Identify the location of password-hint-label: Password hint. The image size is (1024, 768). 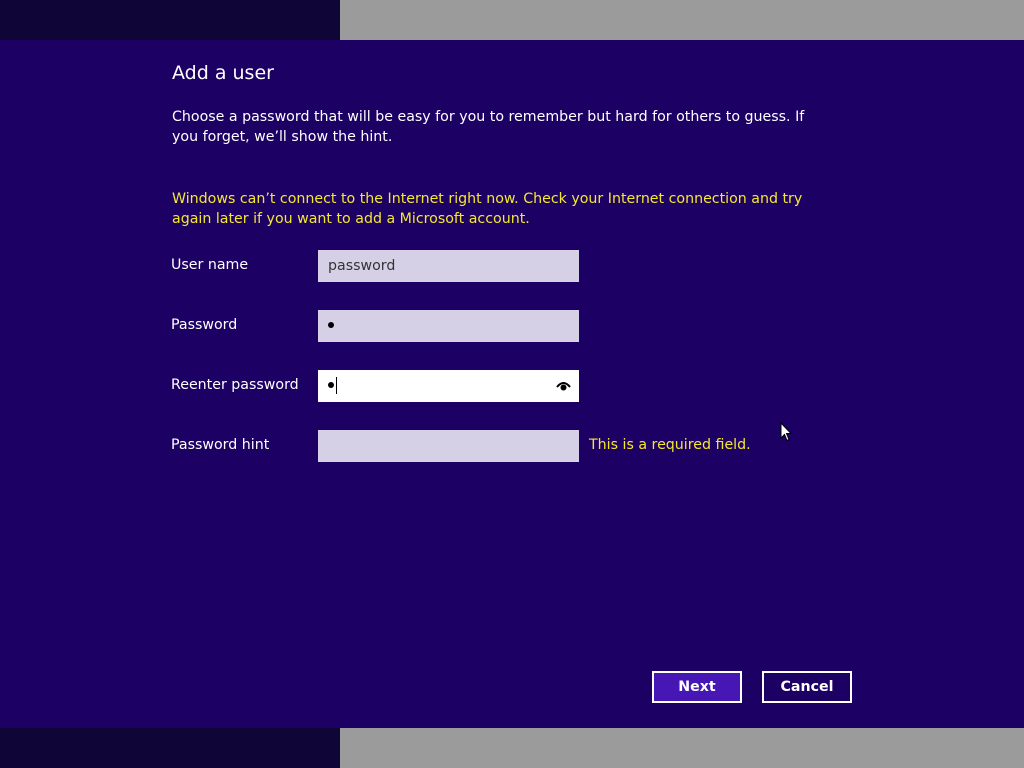
(220, 445).